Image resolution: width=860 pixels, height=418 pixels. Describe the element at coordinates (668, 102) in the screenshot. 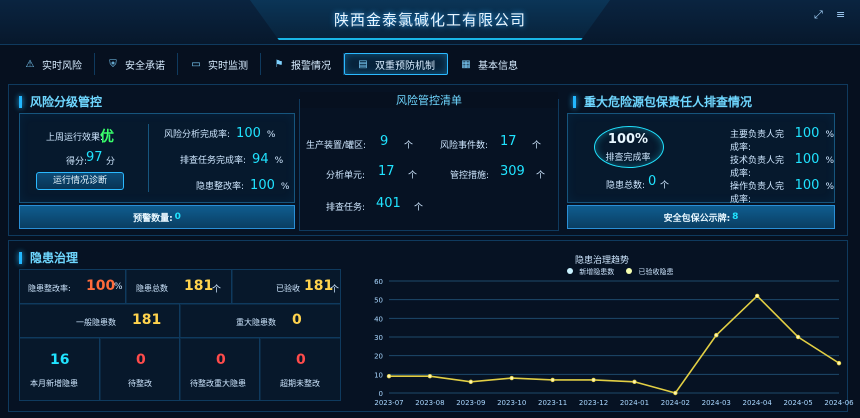

I see `major-hazard-title: 重大危险源包保责任人排查情况` at that location.